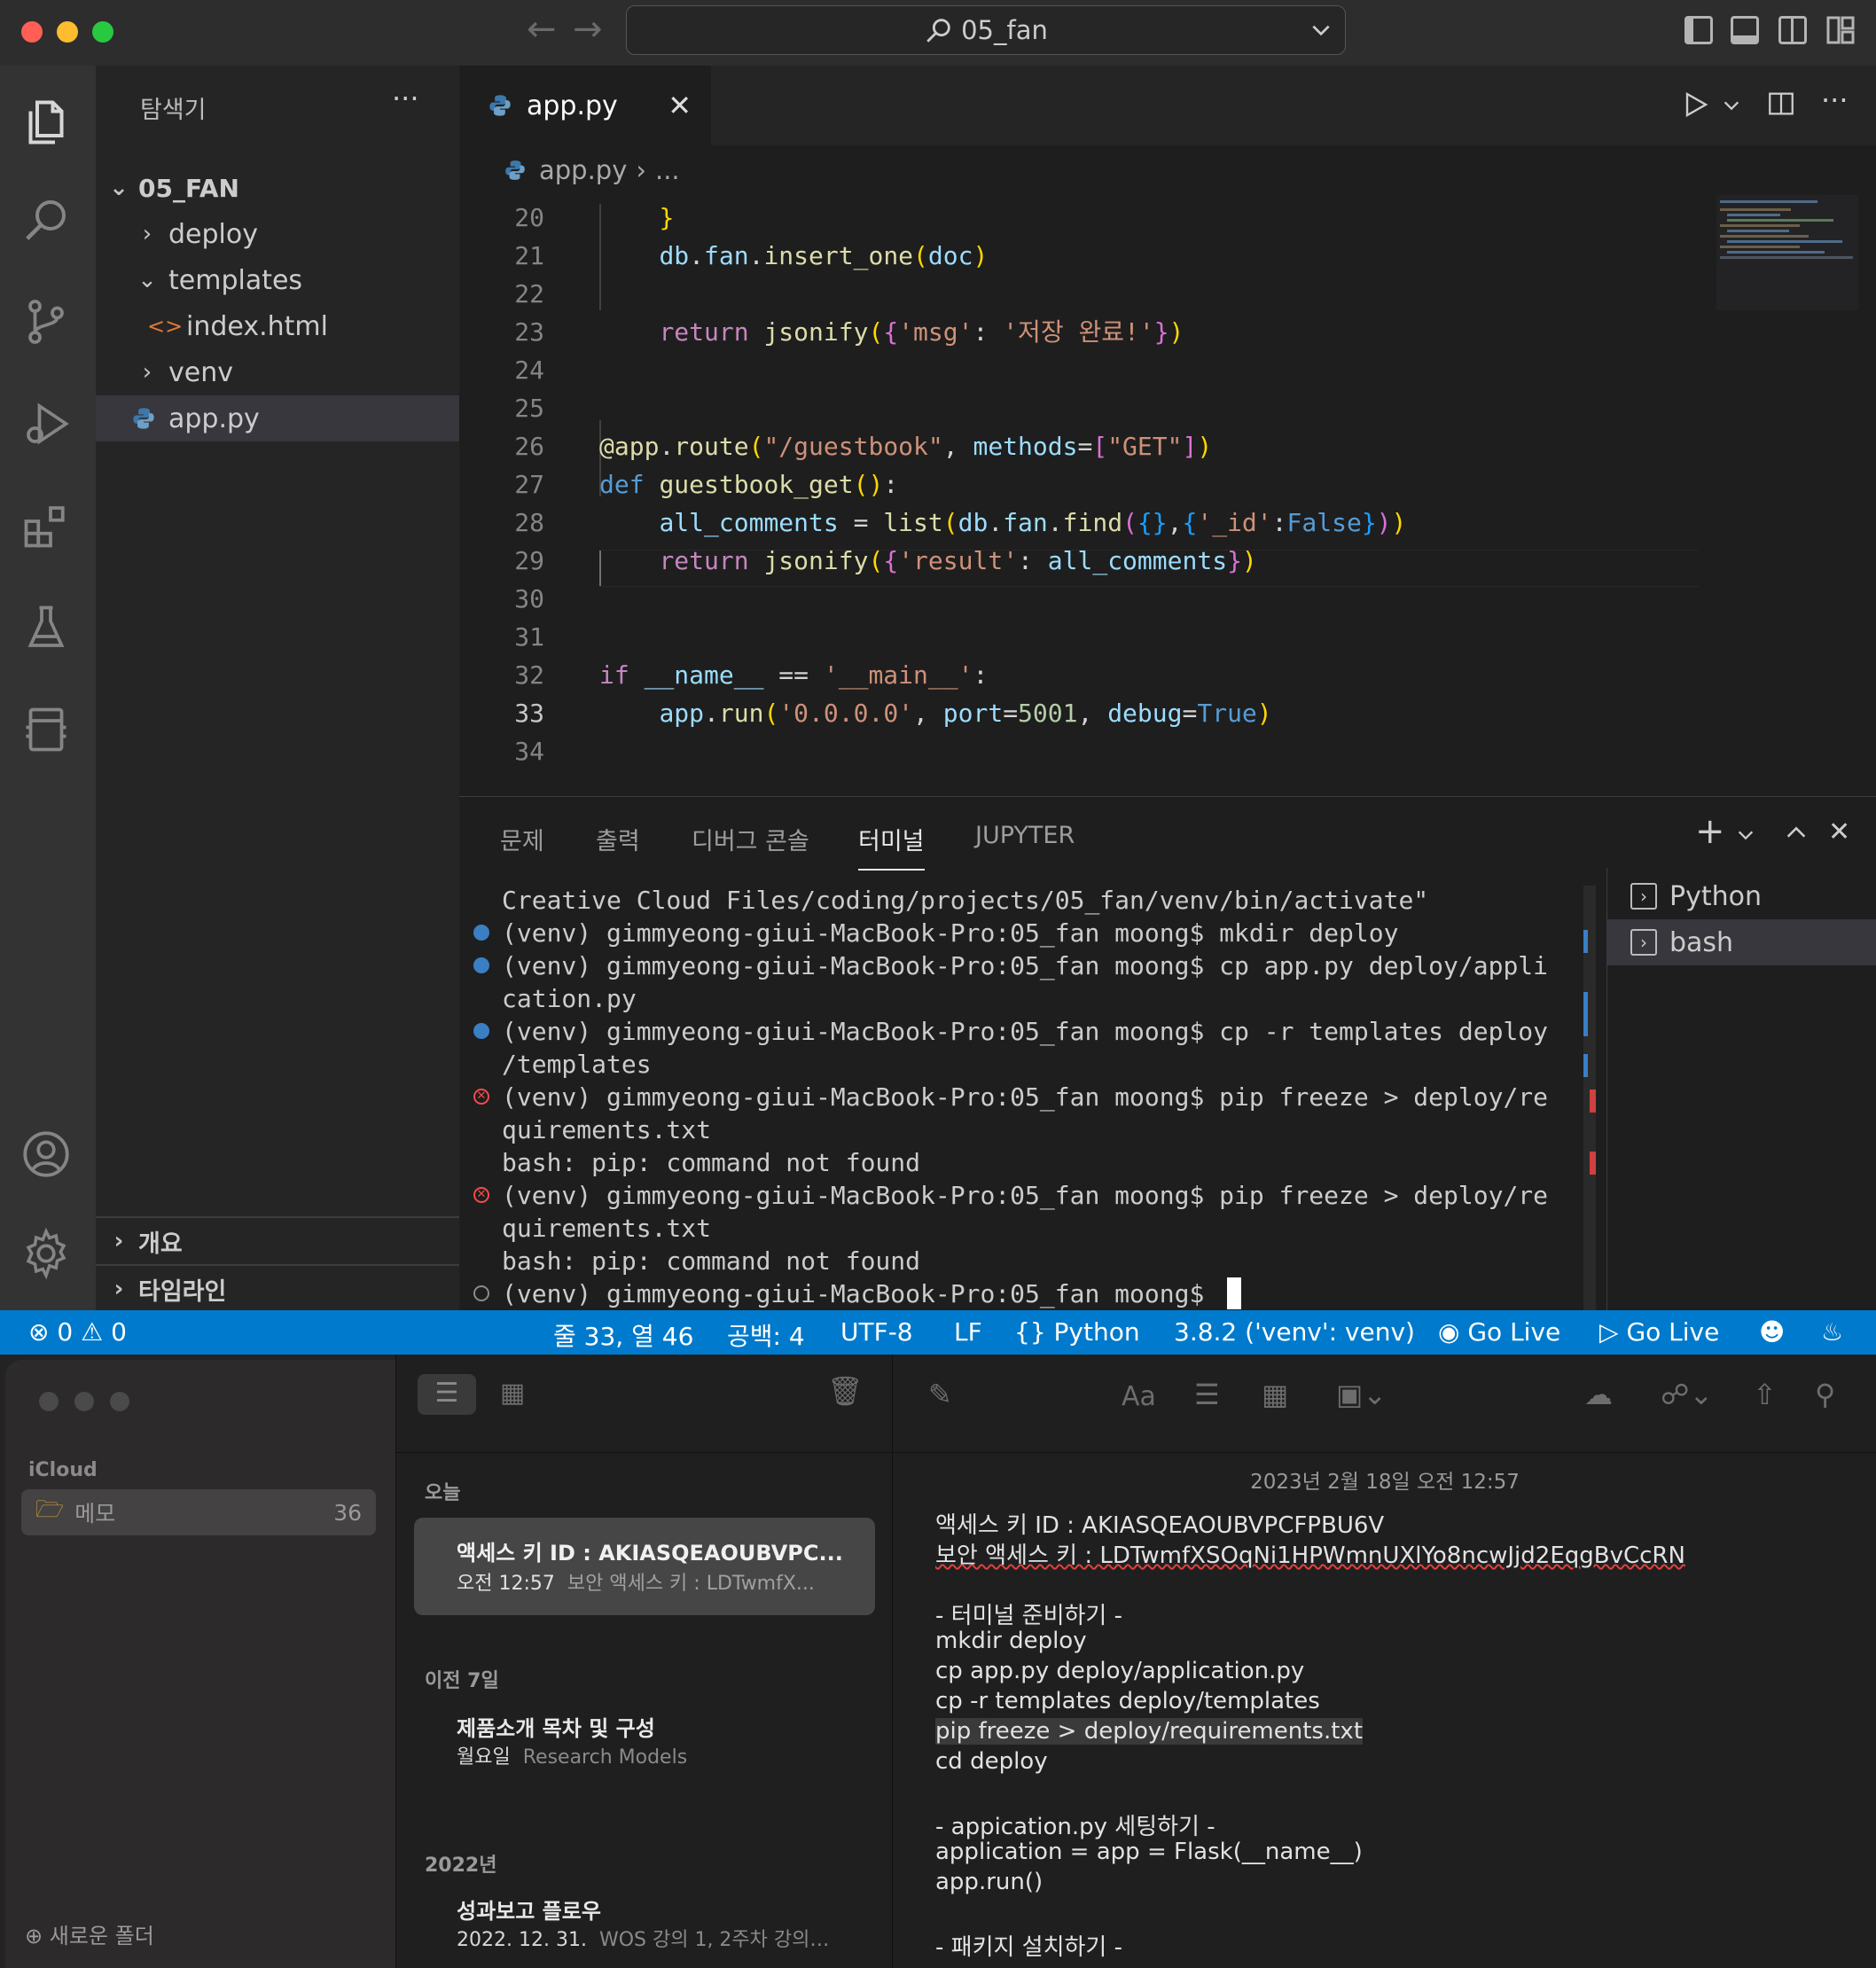 This screenshot has height=1968, width=1876. What do you see at coordinates (65, 1332) in the screenshot?
I see `error-count: 0` at bounding box center [65, 1332].